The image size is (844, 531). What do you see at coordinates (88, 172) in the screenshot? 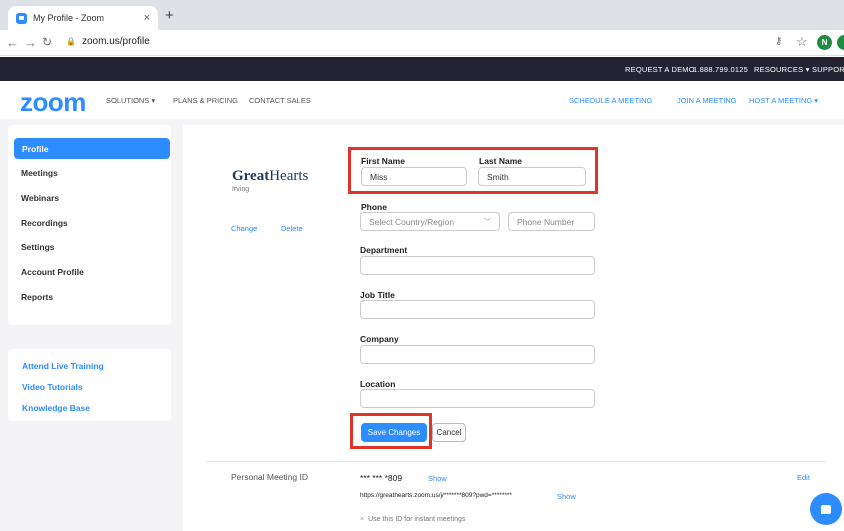
I see `sidebar-item-meetings: Meetings` at bounding box center [88, 172].